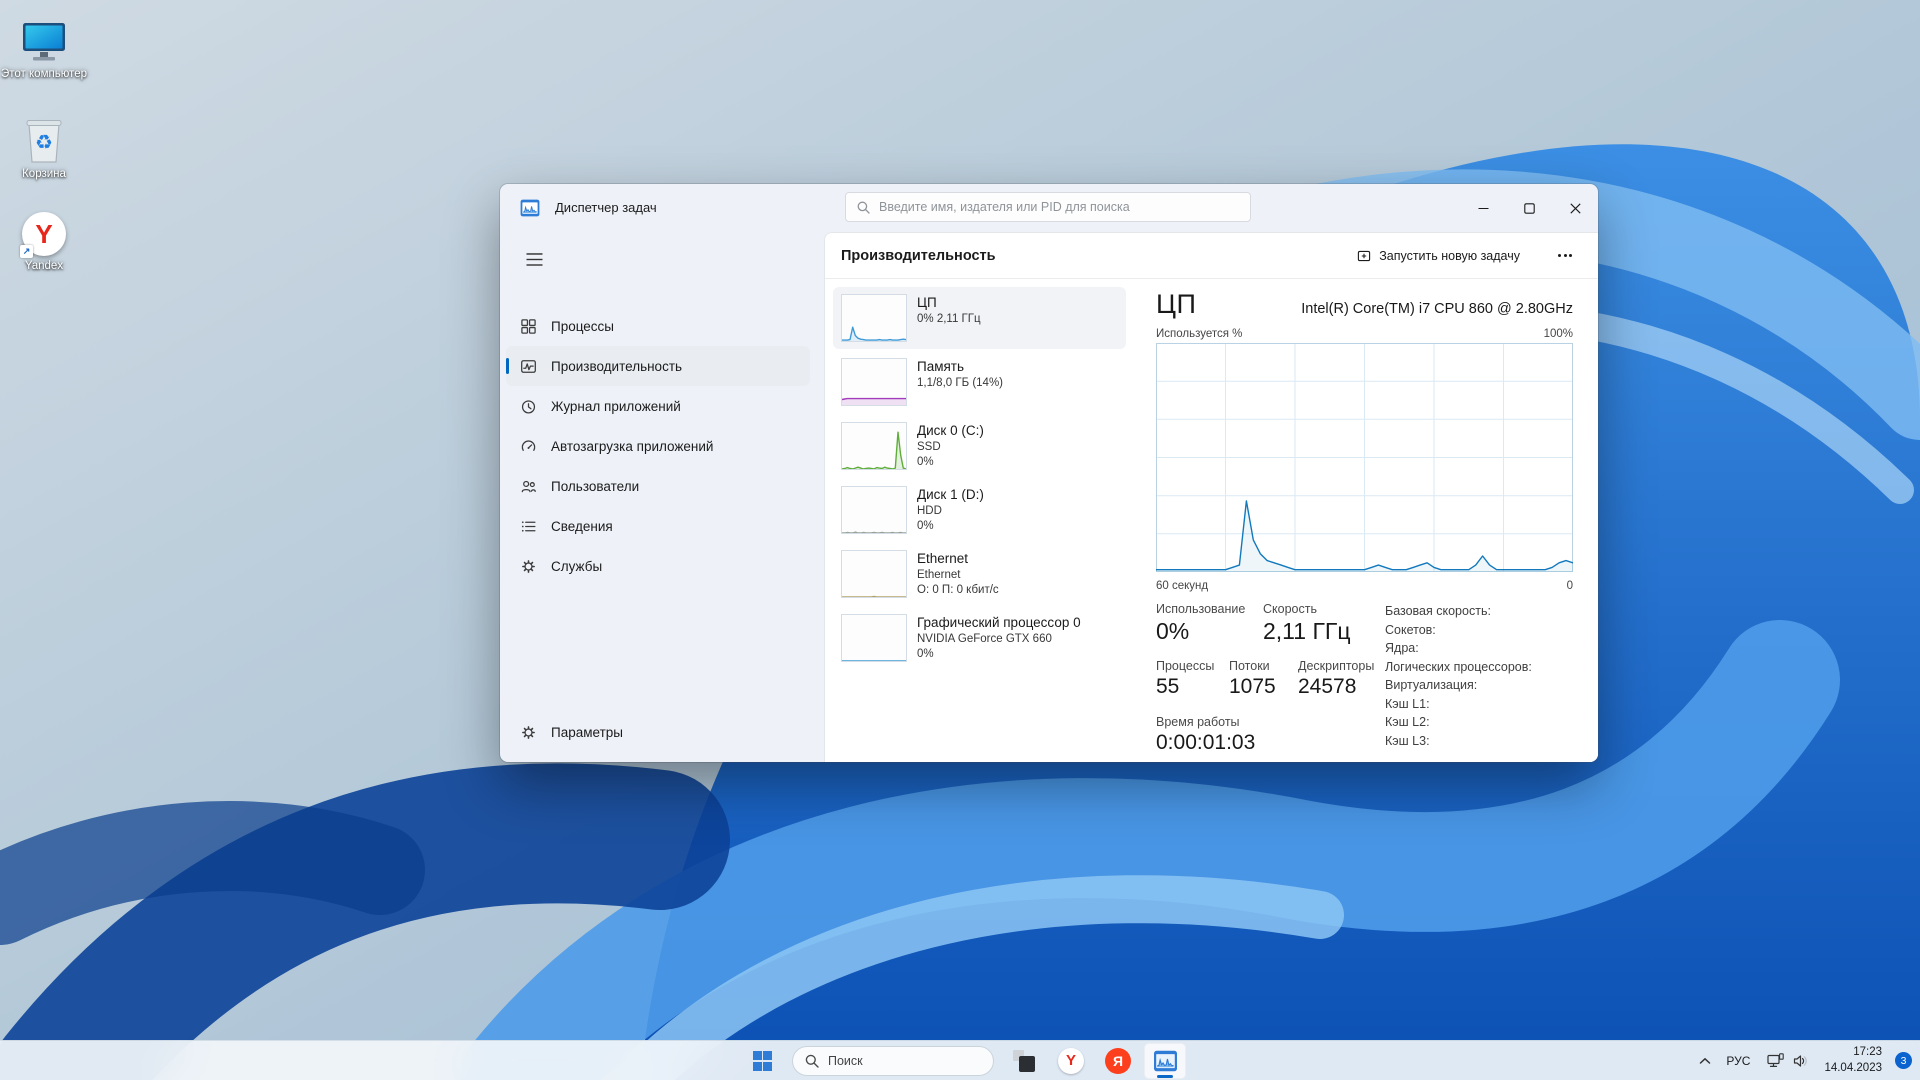 The height and width of the screenshot is (1080, 1920). What do you see at coordinates (44, 74) in the screenshot?
I see `desktop-icon-label: Этот компьютер` at bounding box center [44, 74].